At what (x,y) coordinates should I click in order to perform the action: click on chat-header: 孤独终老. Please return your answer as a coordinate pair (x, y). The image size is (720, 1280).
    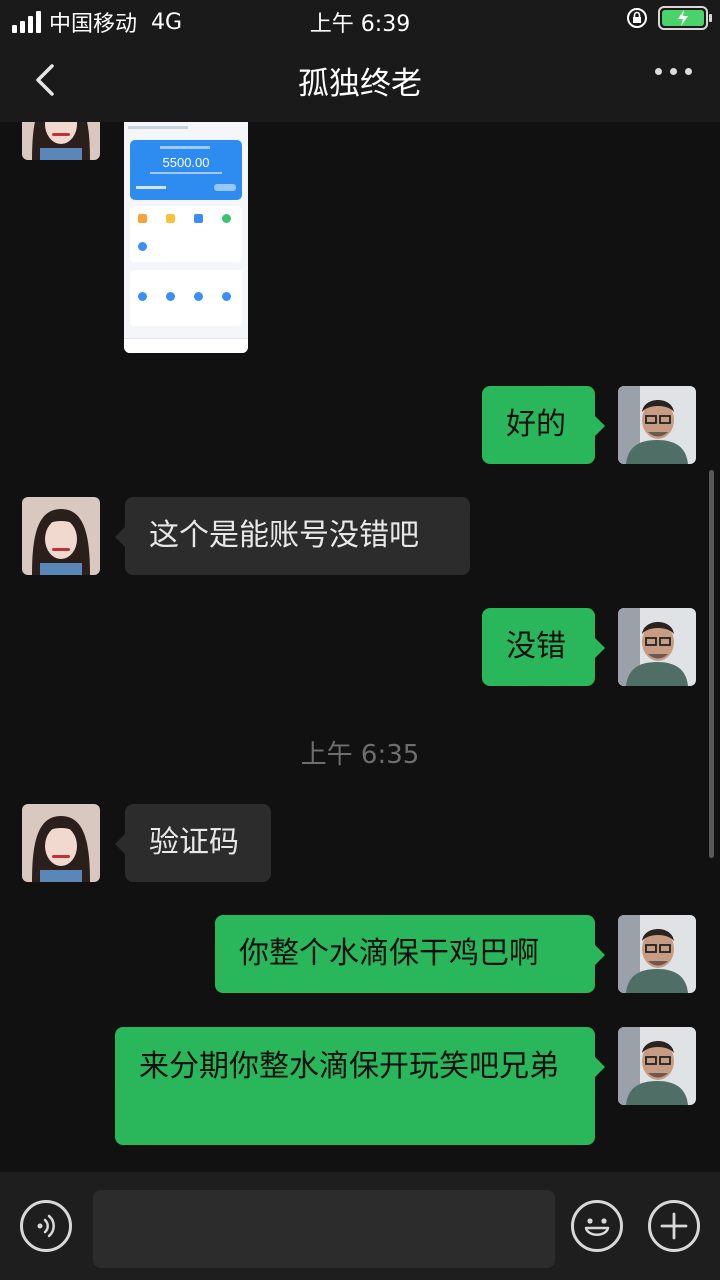
    Looking at the image, I should click on (360, 81).